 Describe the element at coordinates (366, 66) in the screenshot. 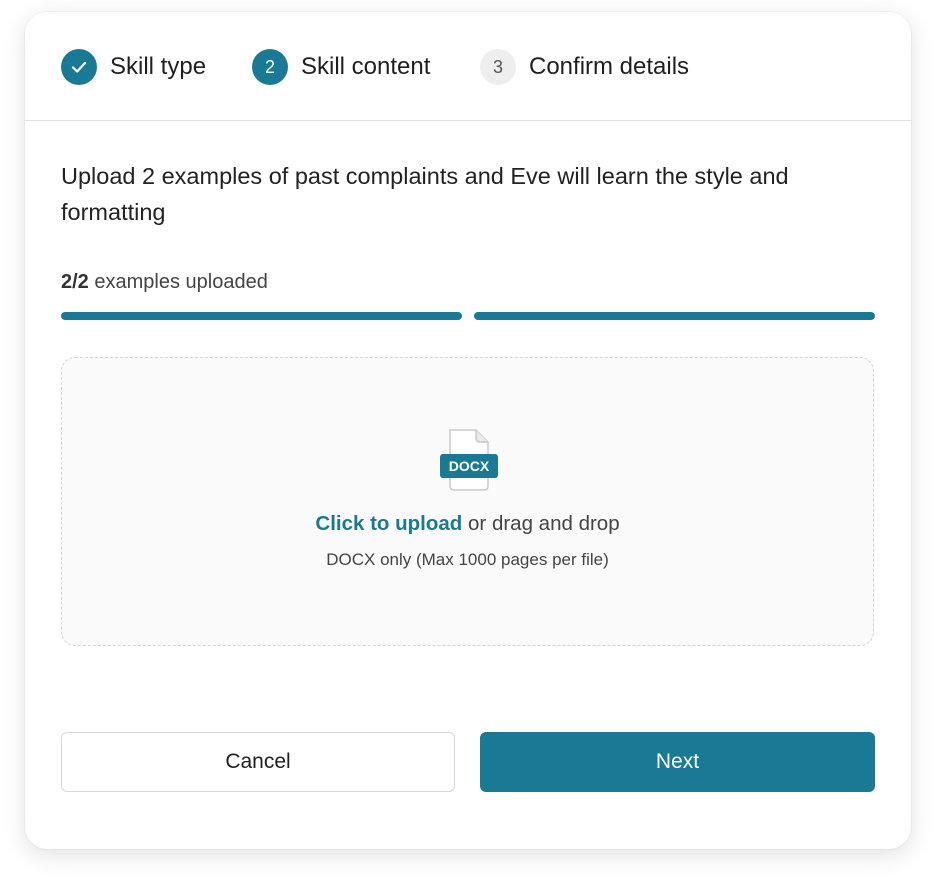

I see `step-label: Skill content` at that location.